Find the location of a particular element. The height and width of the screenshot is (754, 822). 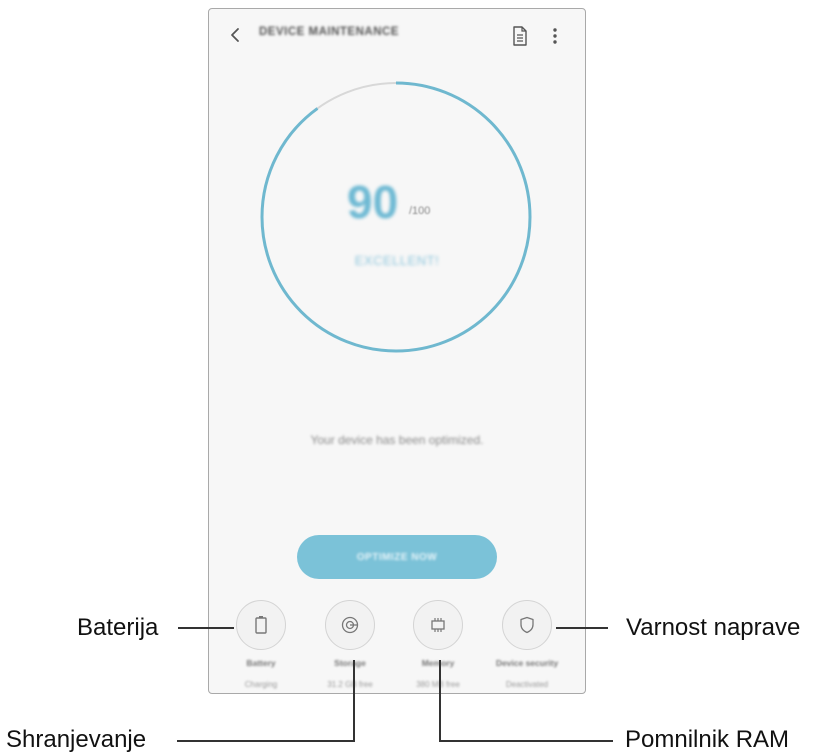

optimize-now-button: OPTIMIZE NOW is located at coordinates (397, 557).